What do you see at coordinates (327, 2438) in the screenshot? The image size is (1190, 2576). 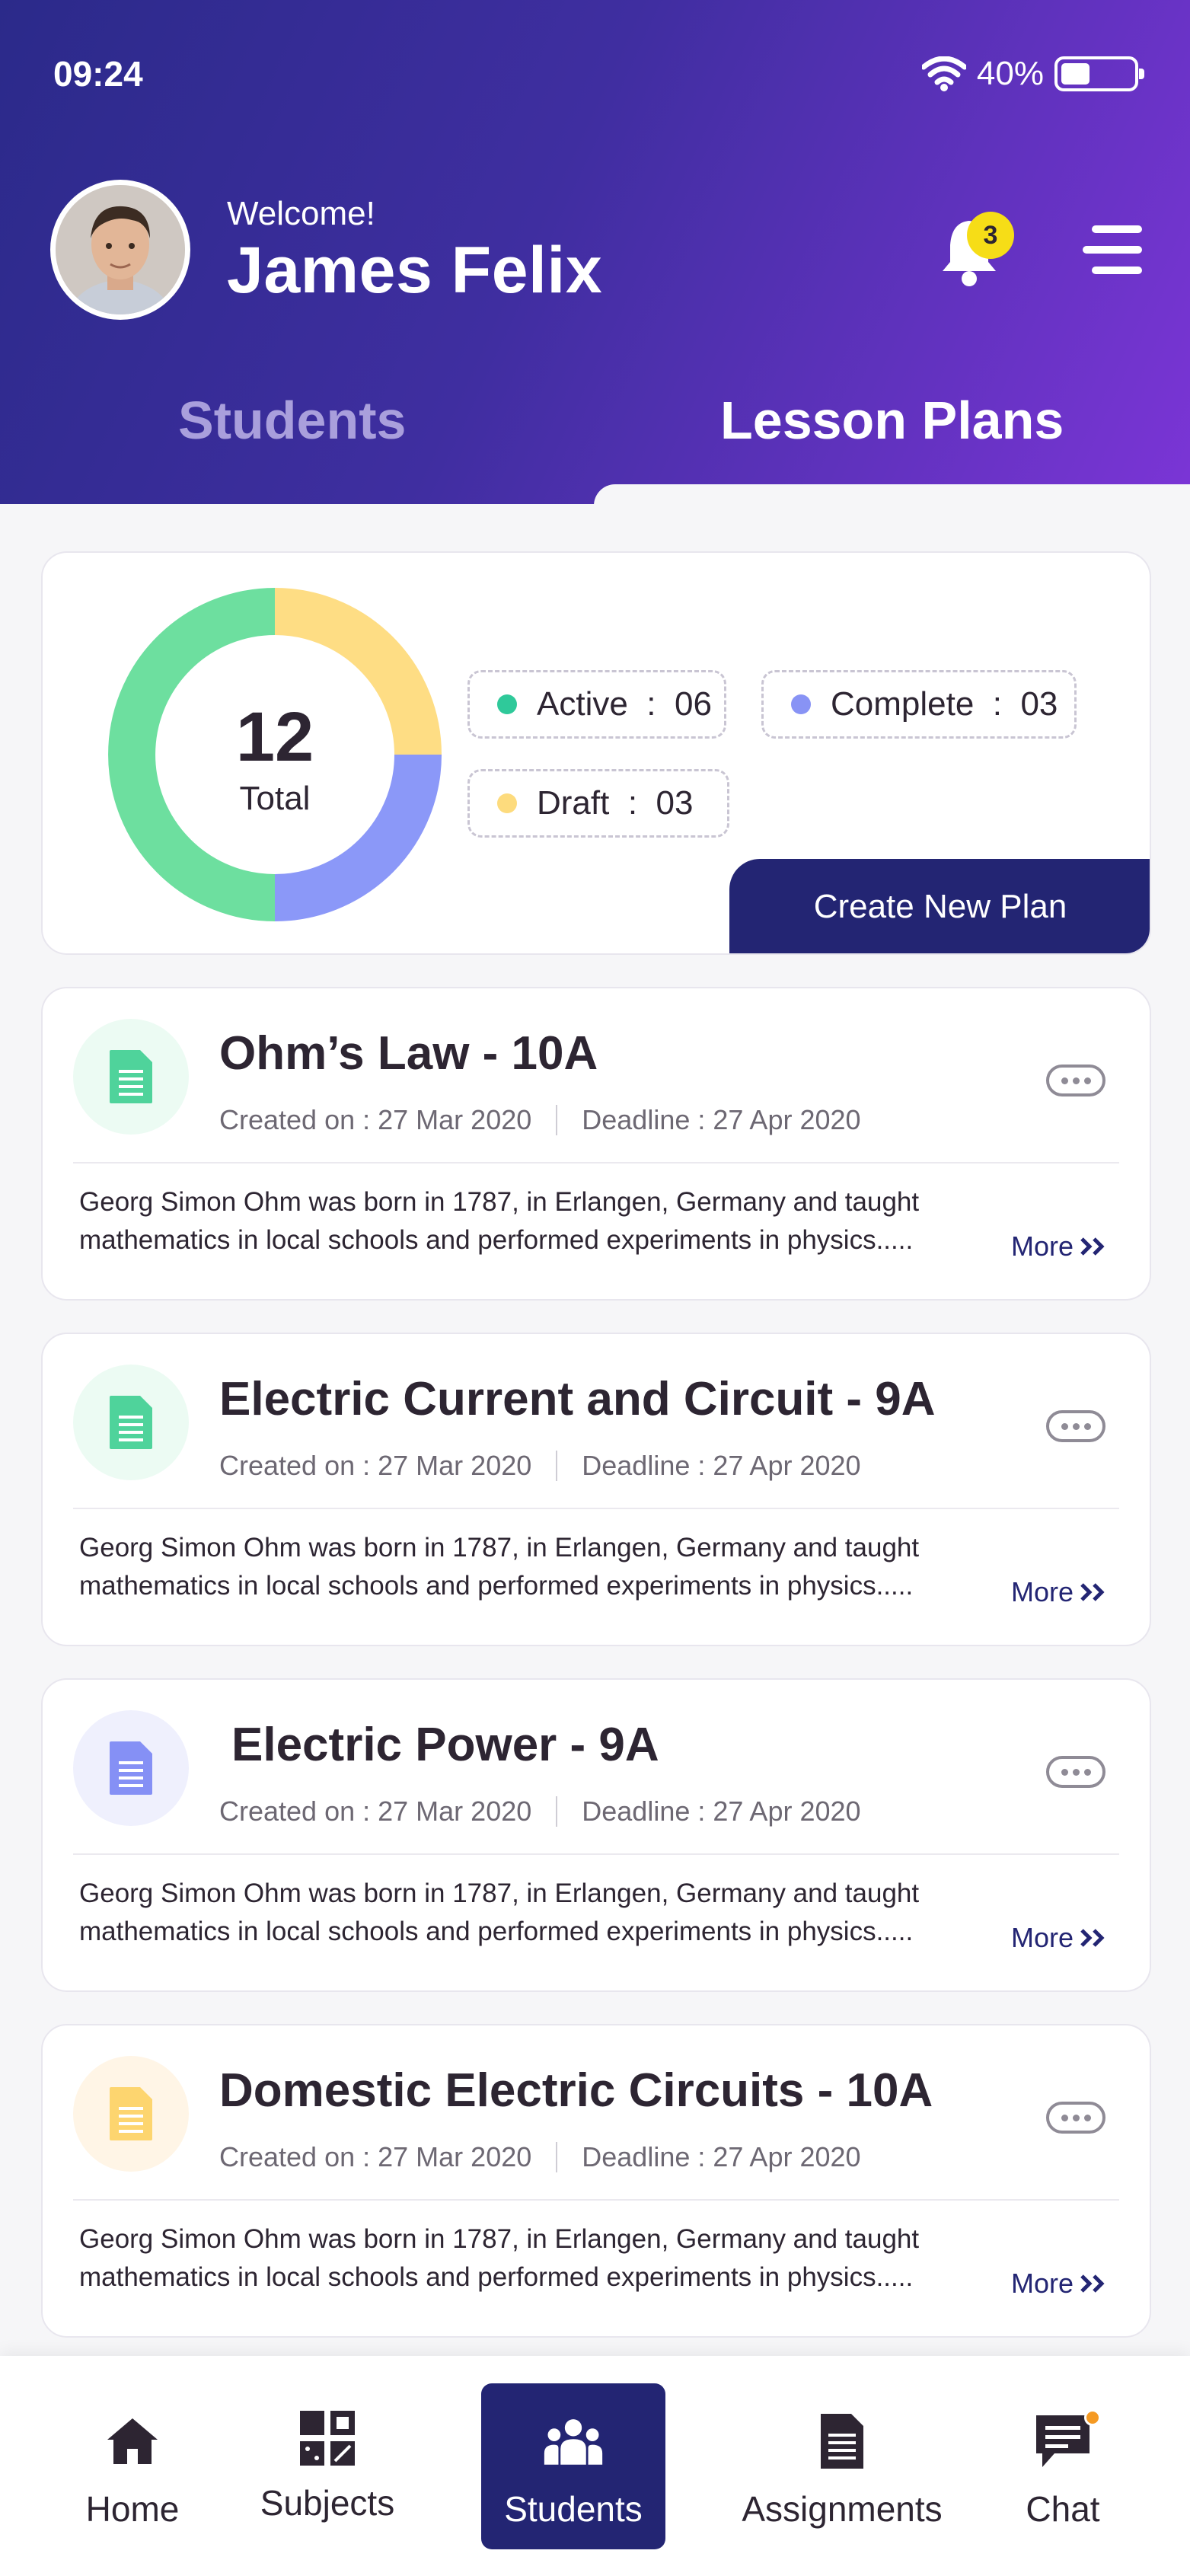 I see `subjects-icon` at bounding box center [327, 2438].